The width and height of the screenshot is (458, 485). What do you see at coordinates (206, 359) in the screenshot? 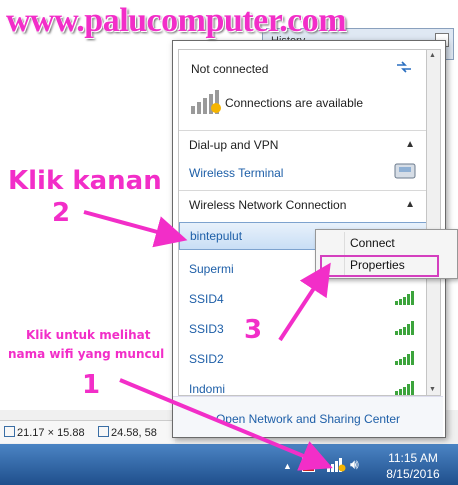
I see `network-name: SSID2` at bounding box center [206, 359].